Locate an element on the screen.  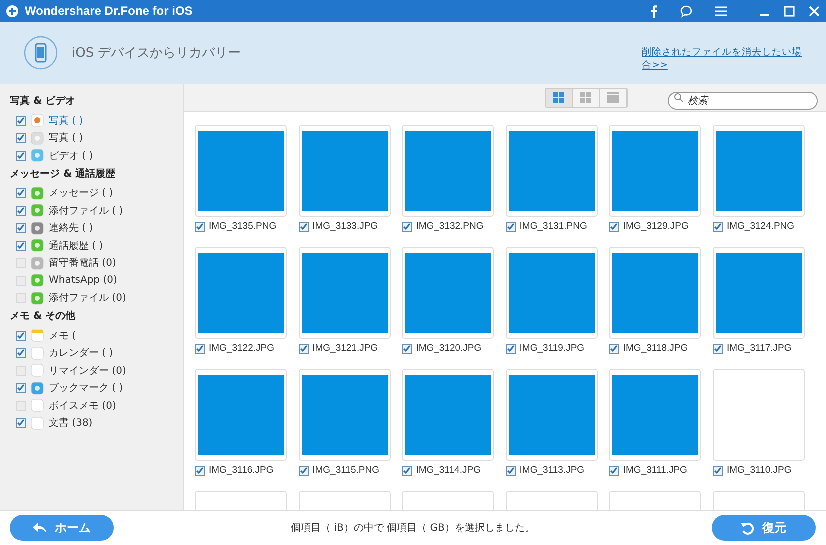
category-item: ボイスメモ (0) is located at coordinates (82, 405).